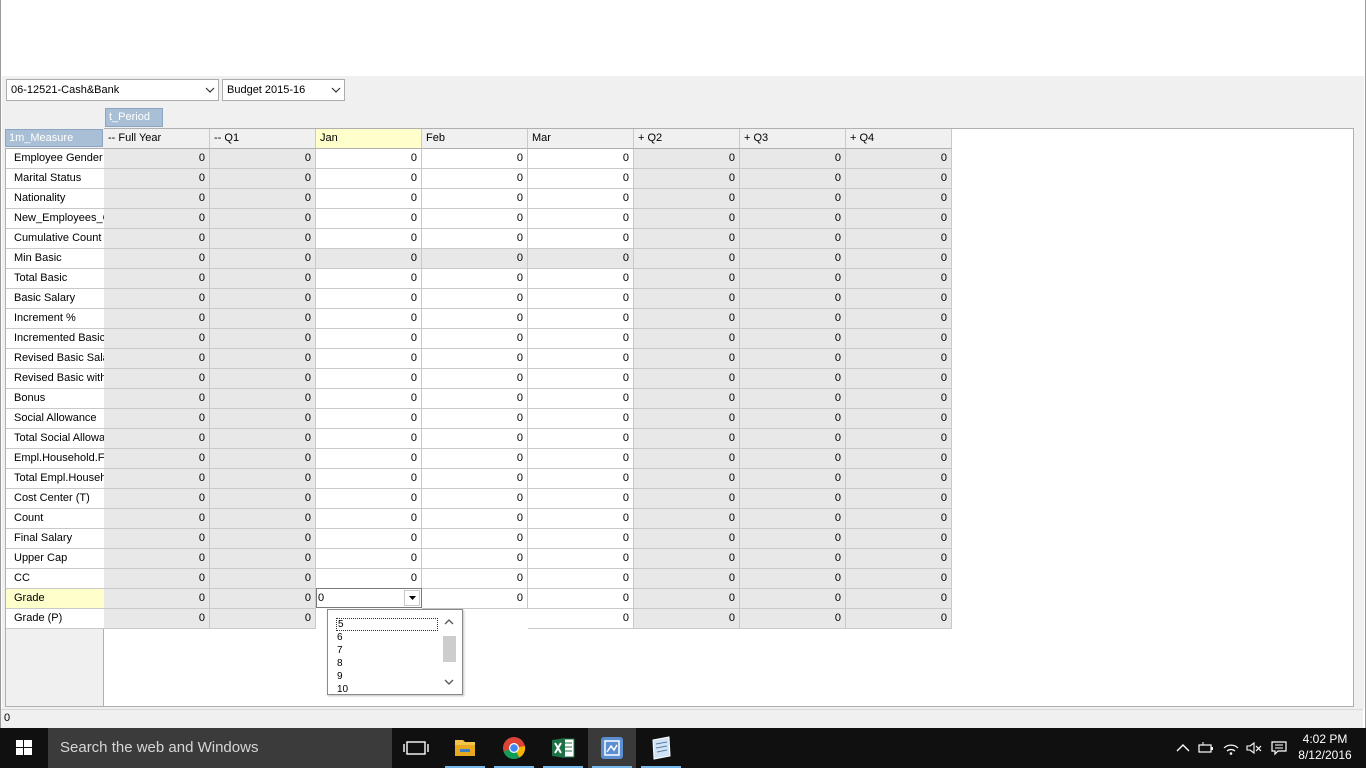 The width and height of the screenshot is (1366, 768). What do you see at coordinates (661, 748) in the screenshot?
I see `taskbar-notepad` at bounding box center [661, 748].